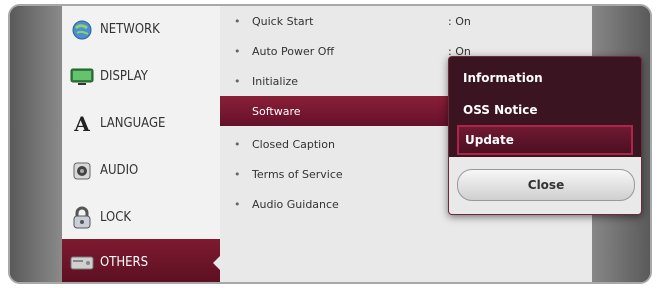 The width and height of the screenshot is (658, 288). Describe the element at coordinates (545, 110) in the screenshot. I see `popup-item-oss-notice: OSS Notice` at that location.